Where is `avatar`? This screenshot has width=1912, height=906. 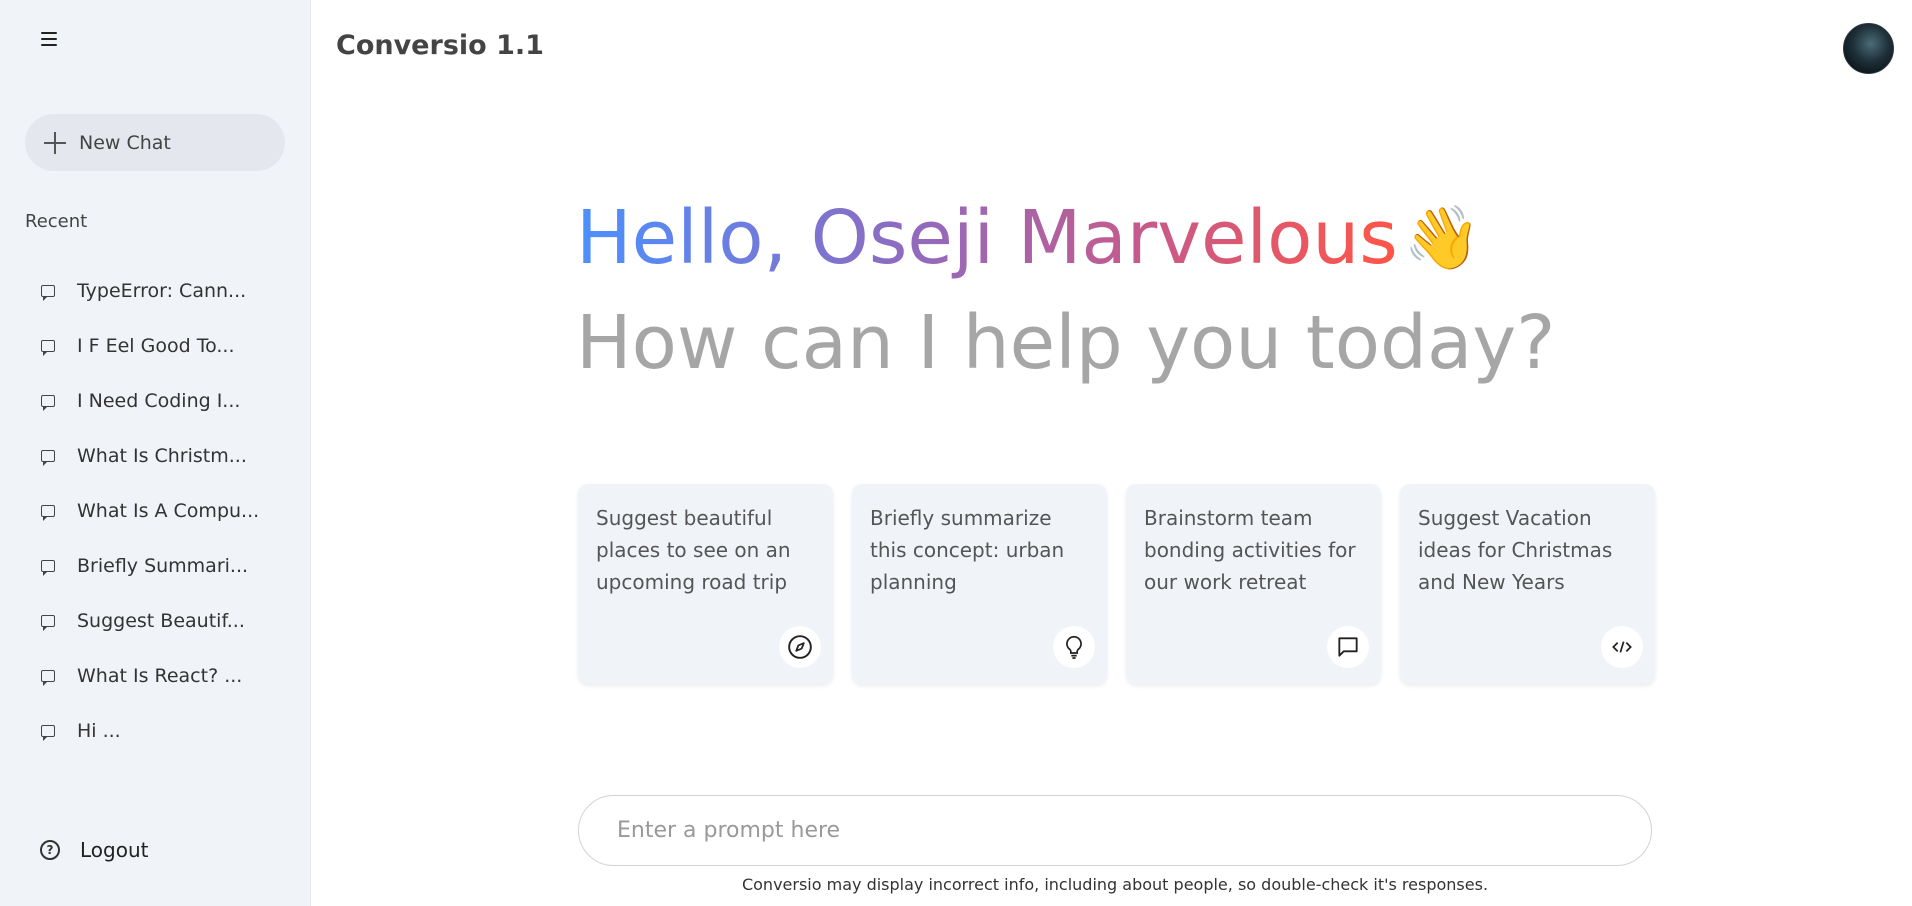 avatar is located at coordinates (1868, 48).